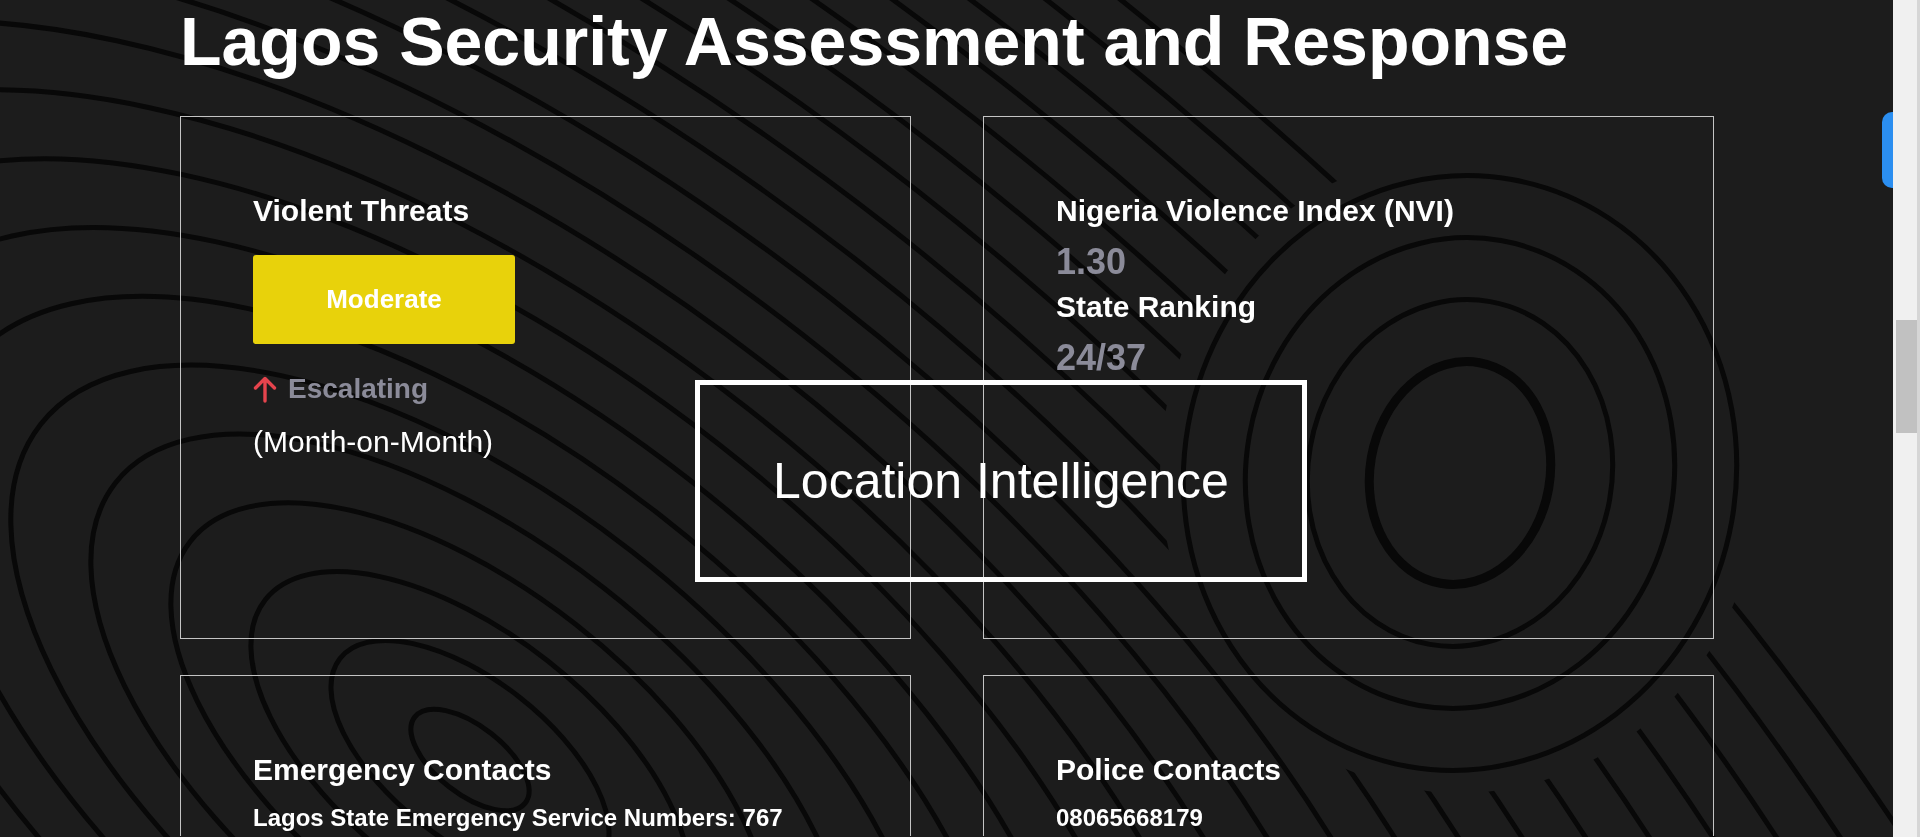 The image size is (1920, 837). I want to click on side-tab, so click(1887, 150).